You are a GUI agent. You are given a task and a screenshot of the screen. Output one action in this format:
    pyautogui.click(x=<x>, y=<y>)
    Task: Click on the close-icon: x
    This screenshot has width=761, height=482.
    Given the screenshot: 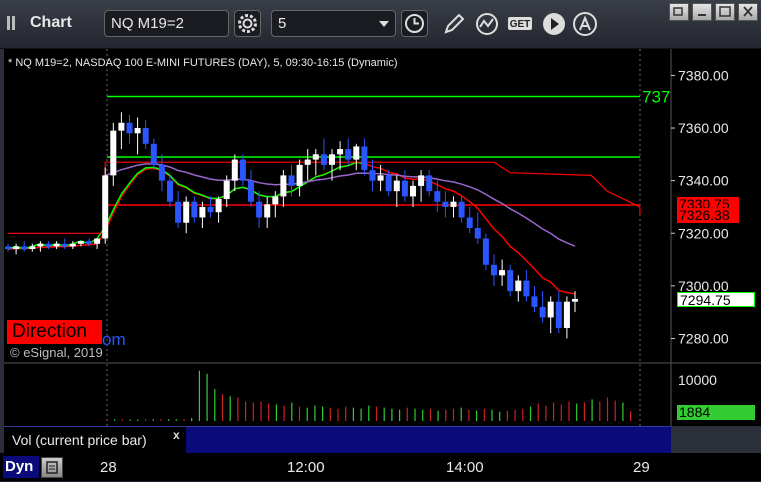 What is the action you would take?
    pyautogui.click(x=176, y=435)
    